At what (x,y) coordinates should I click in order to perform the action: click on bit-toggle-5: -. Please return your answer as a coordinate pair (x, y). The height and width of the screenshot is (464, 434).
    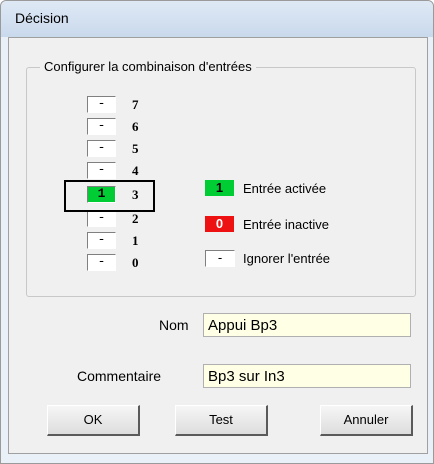
    Looking at the image, I should click on (101, 148).